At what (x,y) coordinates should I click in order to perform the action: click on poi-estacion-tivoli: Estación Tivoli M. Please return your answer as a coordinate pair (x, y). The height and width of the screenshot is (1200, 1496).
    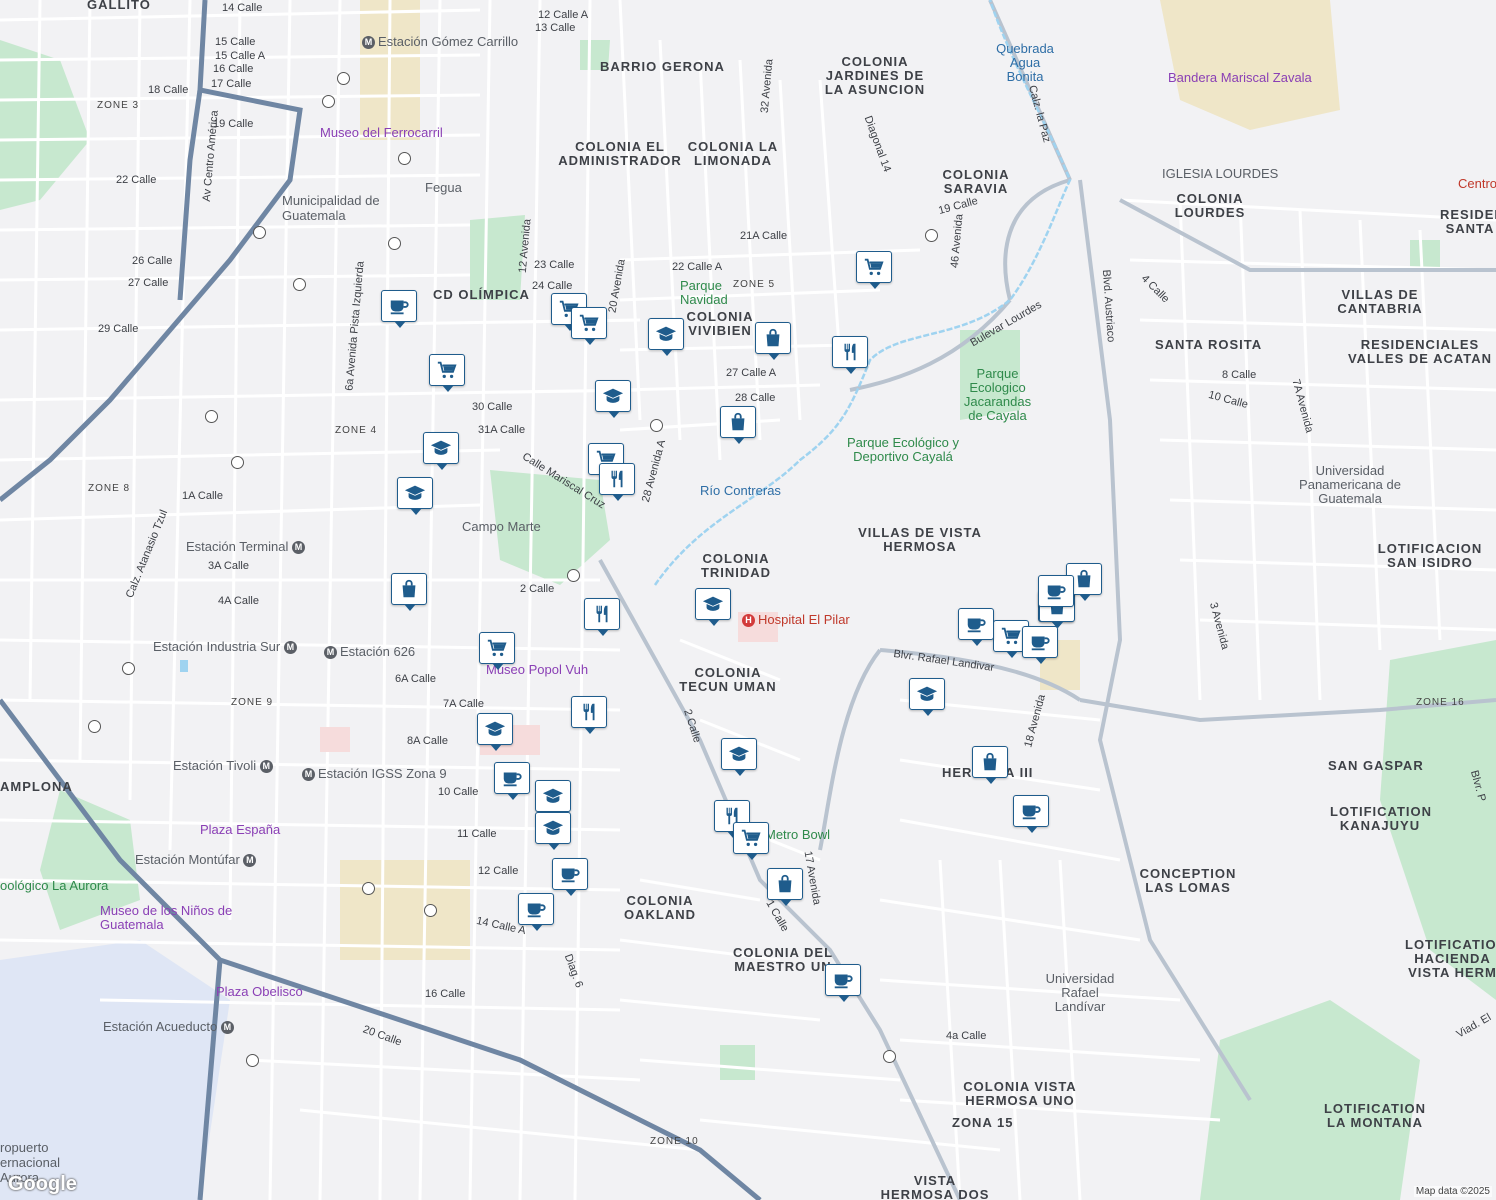
    Looking at the image, I should click on (224, 766).